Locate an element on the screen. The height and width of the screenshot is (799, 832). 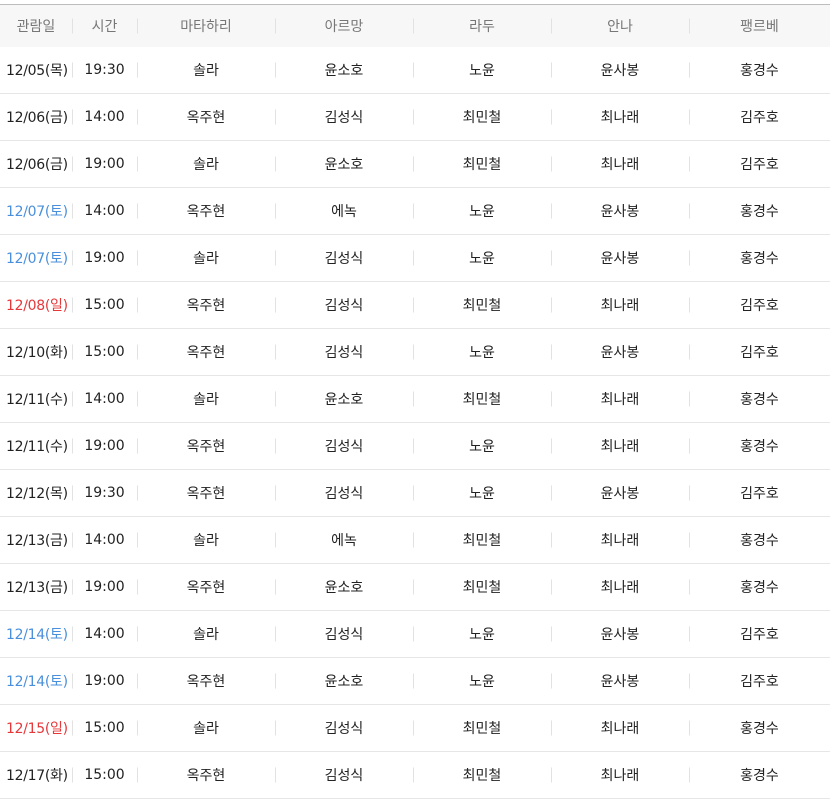
table-header: 관람일 시간 마타하리 아르망 라두 안나 팽르베 is located at coordinates (415, 25).